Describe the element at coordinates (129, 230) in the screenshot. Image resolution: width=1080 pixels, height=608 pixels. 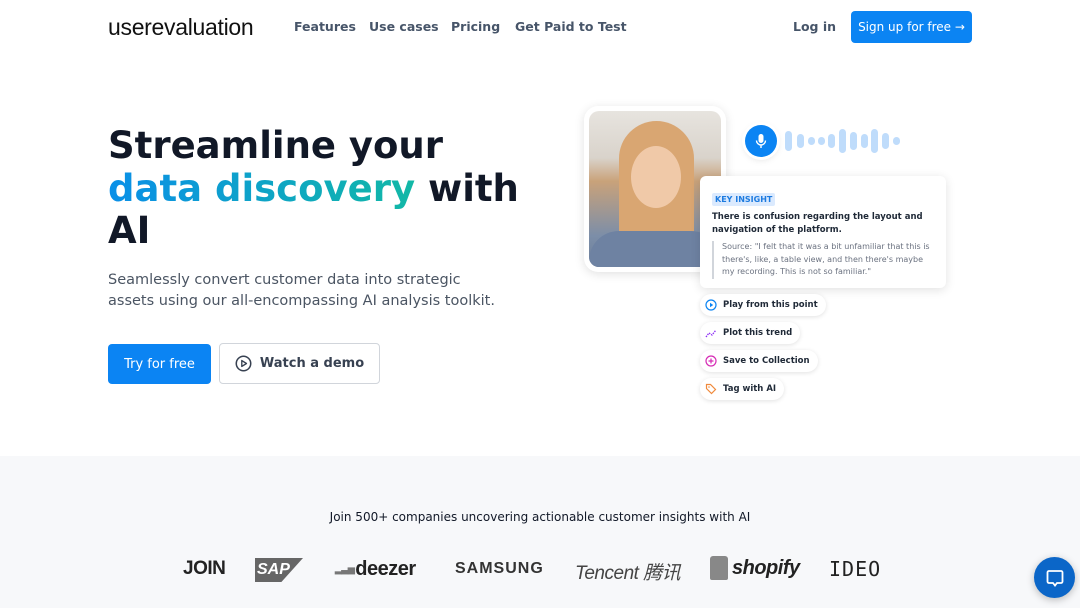
I see `title-line: AI` at that location.